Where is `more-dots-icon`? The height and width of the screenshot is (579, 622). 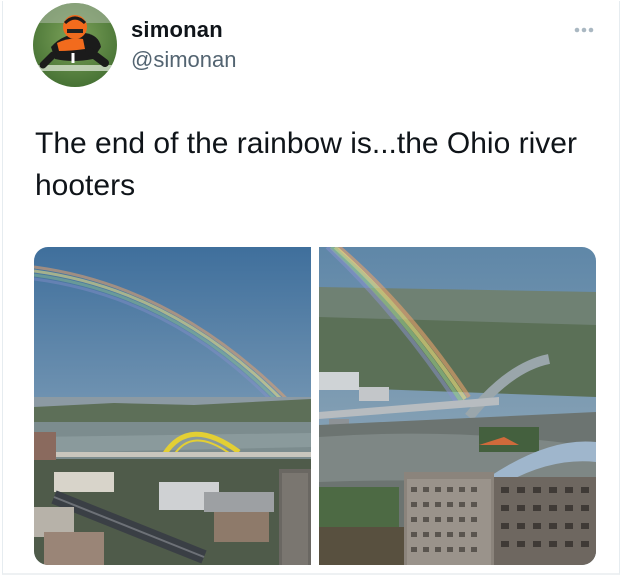 more-dots-icon is located at coordinates (584, 30).